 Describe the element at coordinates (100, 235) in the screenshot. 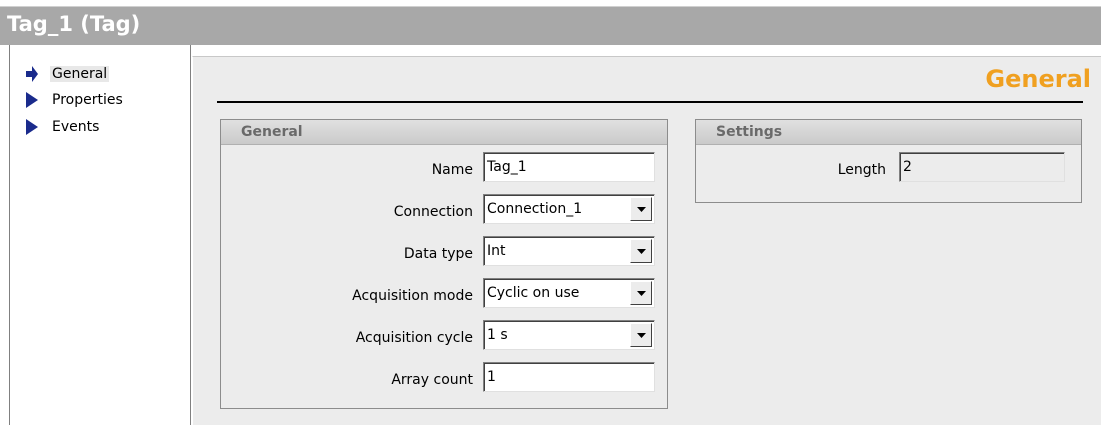

I see `nav-panel: General Properties Events` at that location.